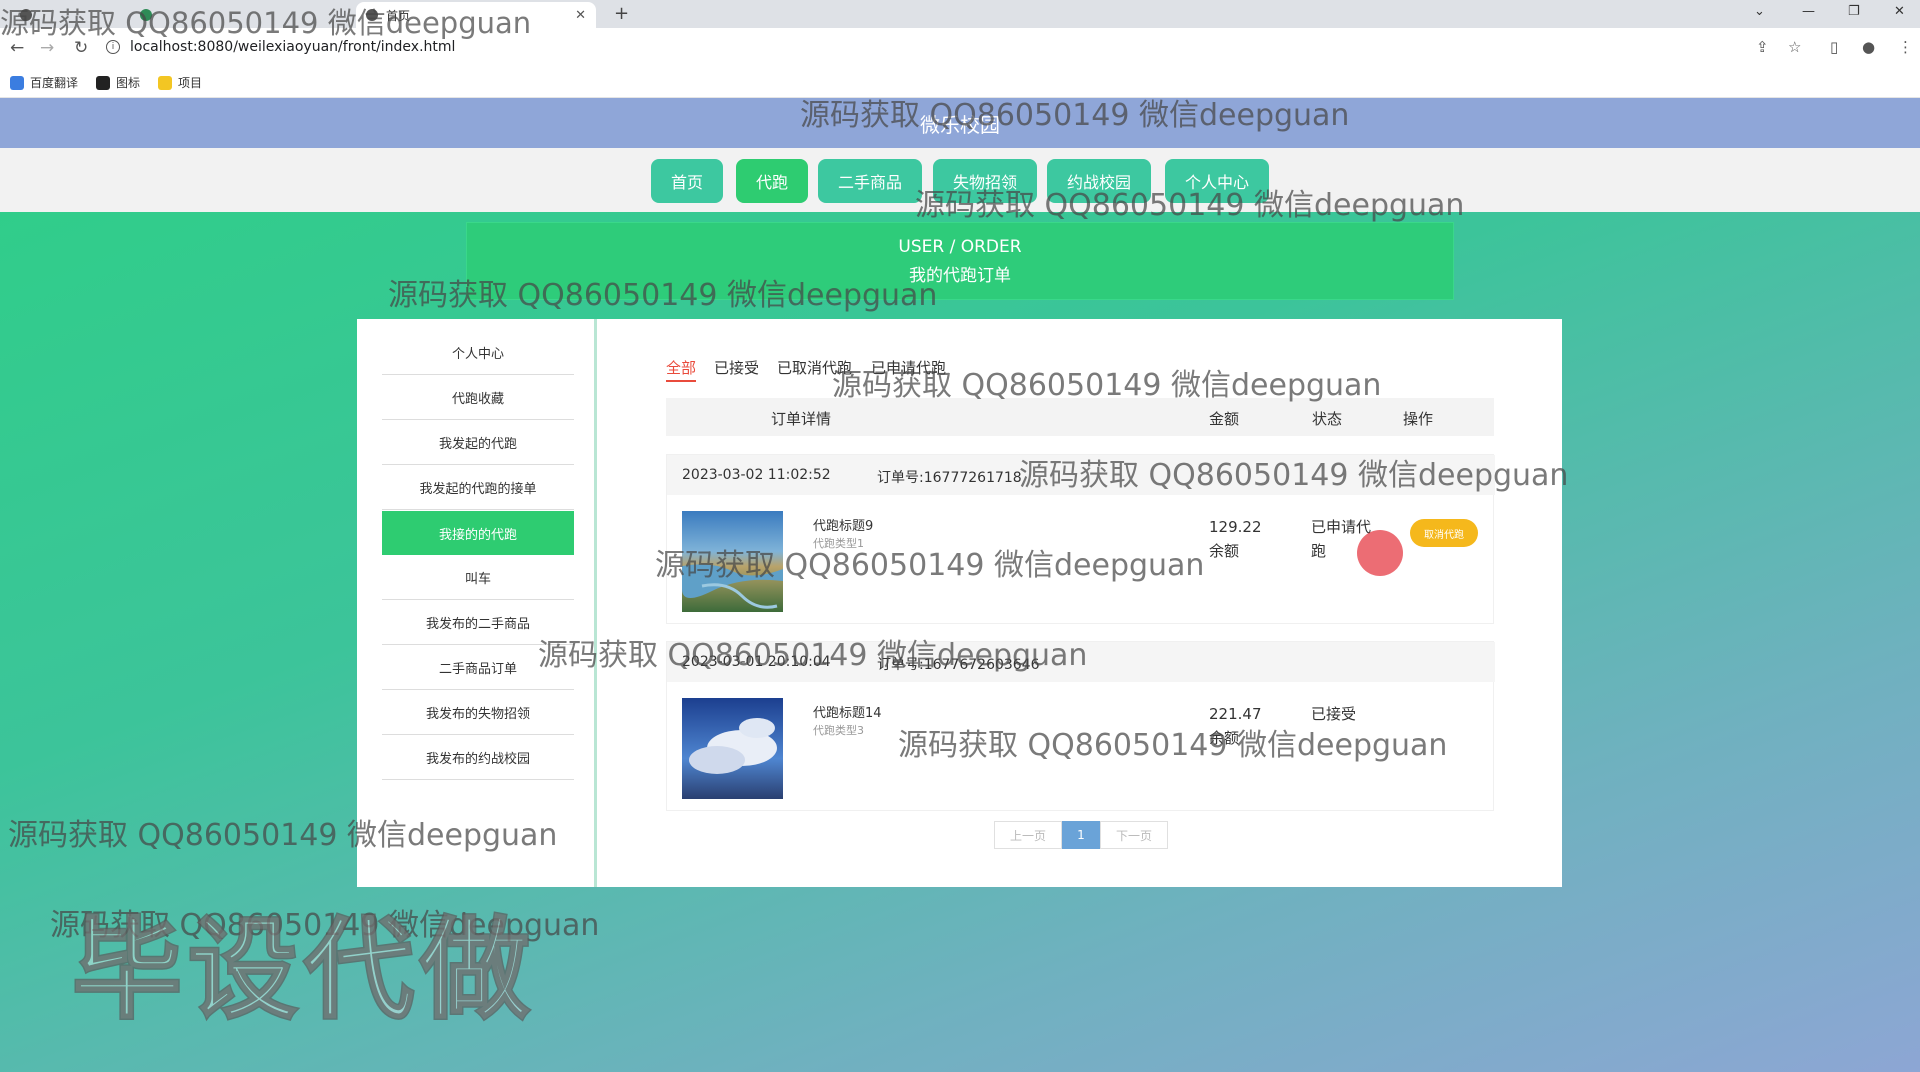  I want to click on order-title: 代跑标题14, so click(847, 711).